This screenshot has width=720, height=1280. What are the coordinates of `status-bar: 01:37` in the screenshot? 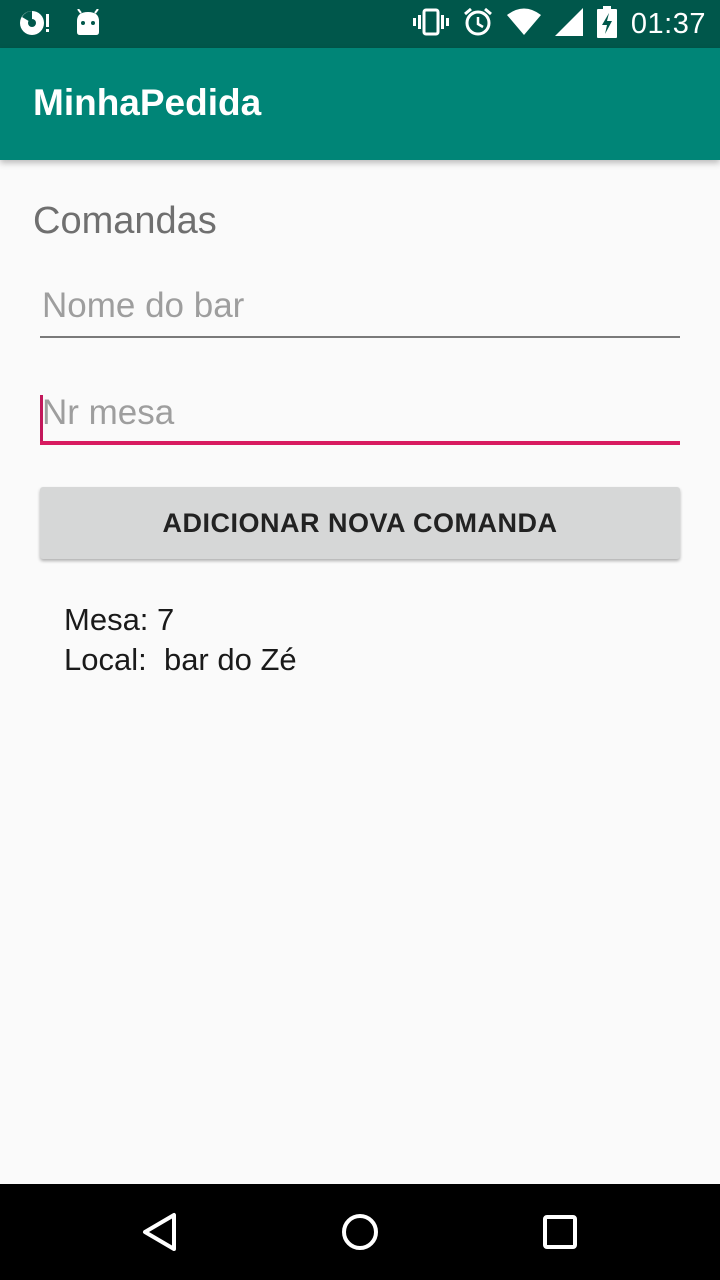 It's located at (360, 24).